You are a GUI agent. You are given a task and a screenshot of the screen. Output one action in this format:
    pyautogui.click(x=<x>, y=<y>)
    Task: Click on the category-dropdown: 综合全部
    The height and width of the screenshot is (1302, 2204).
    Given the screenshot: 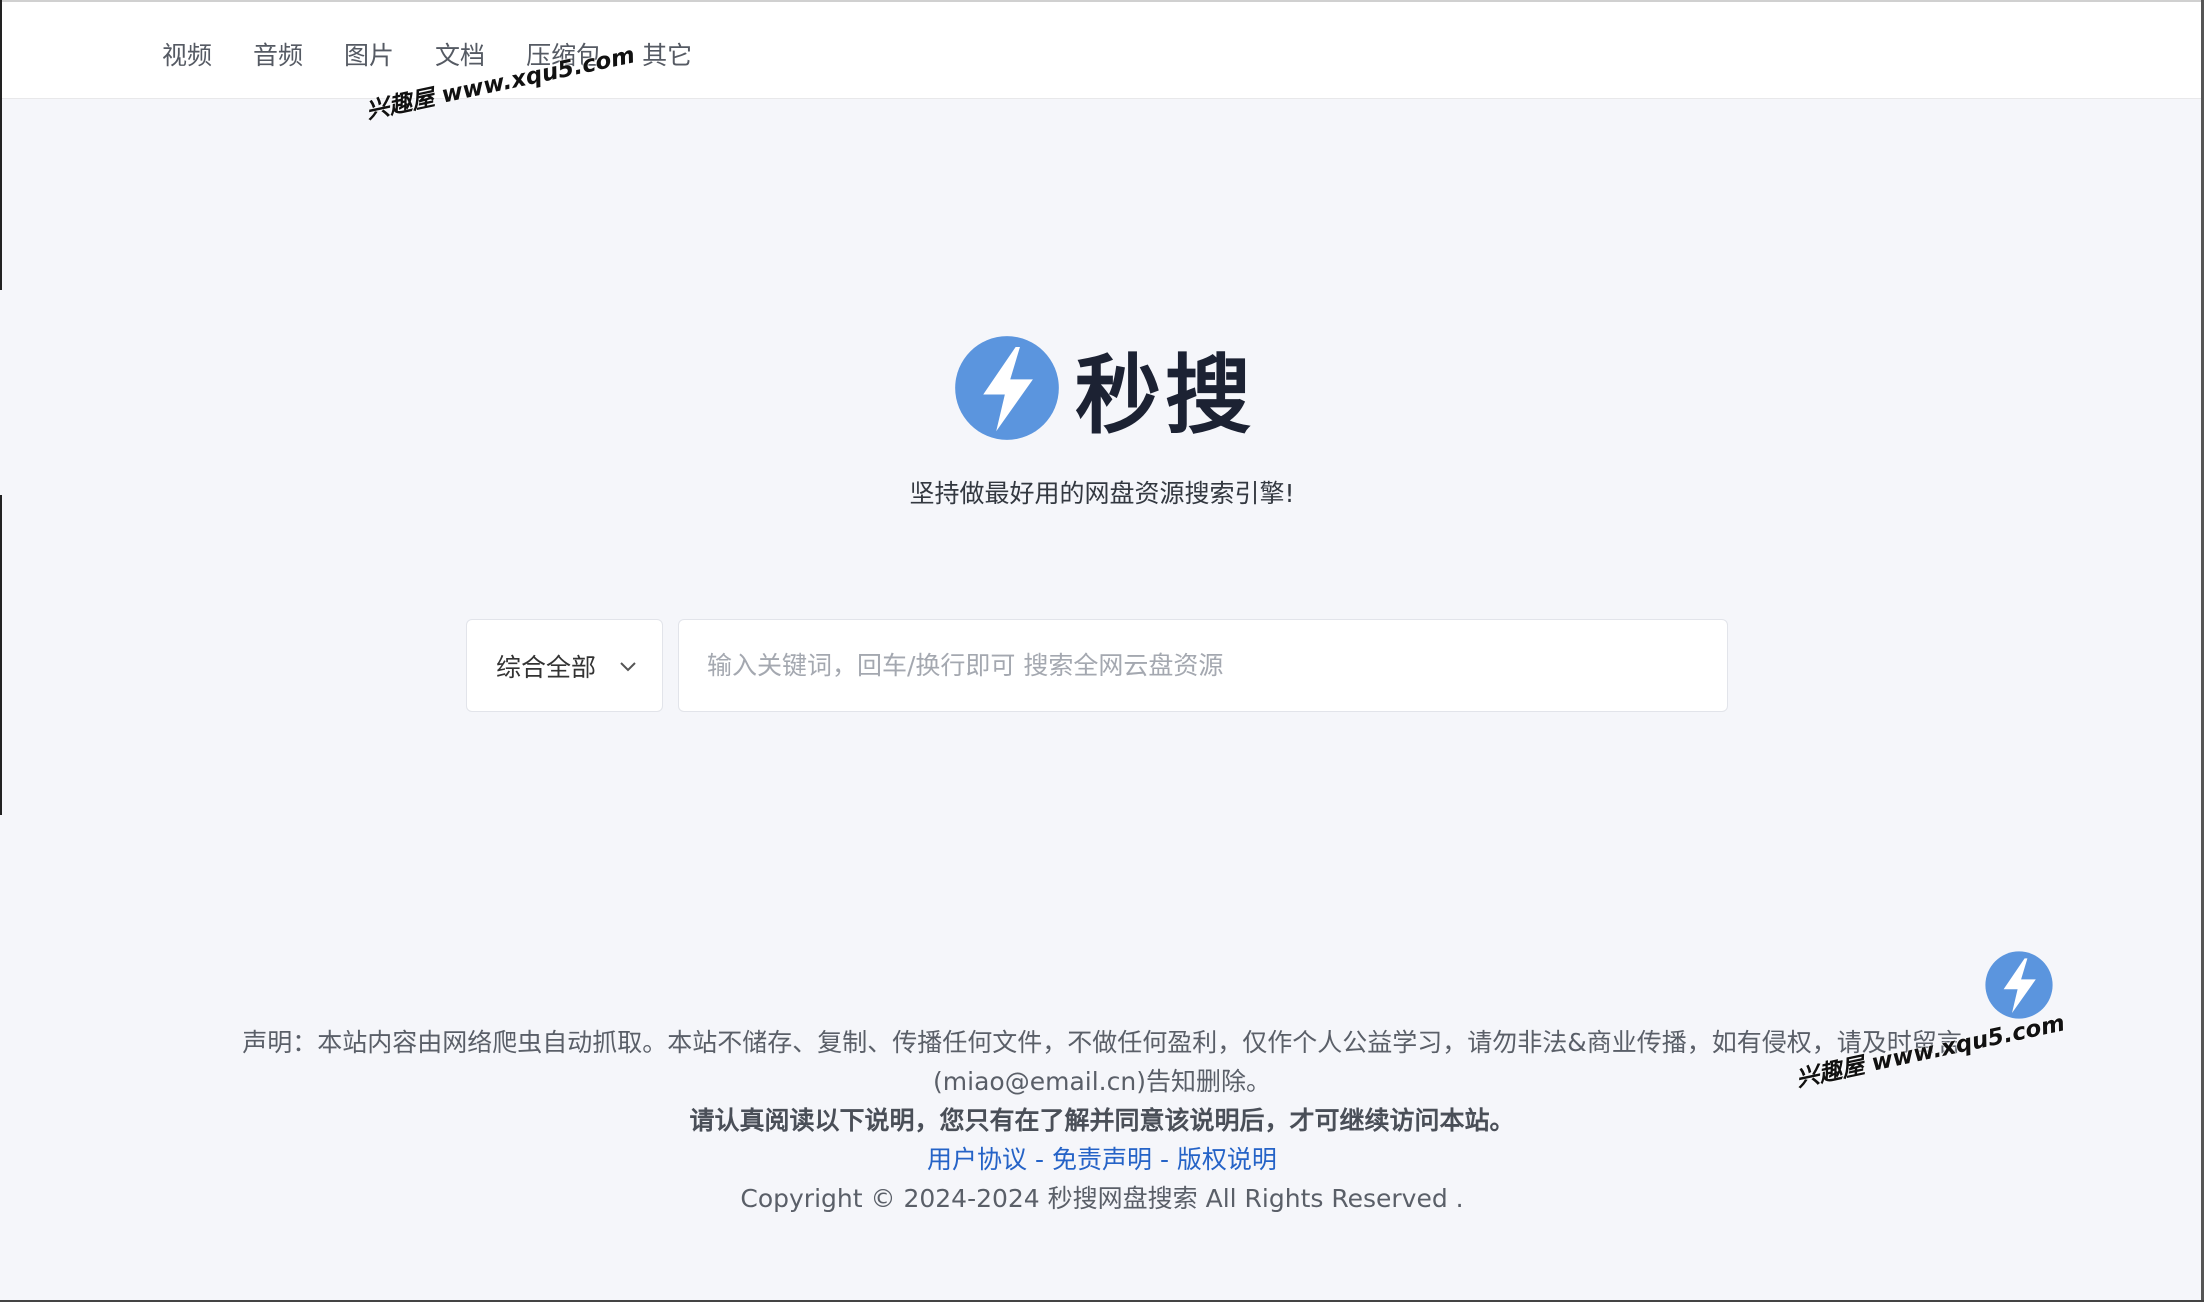 What is the action you would take?
    pyautogui.click(x=564, y=665)
    